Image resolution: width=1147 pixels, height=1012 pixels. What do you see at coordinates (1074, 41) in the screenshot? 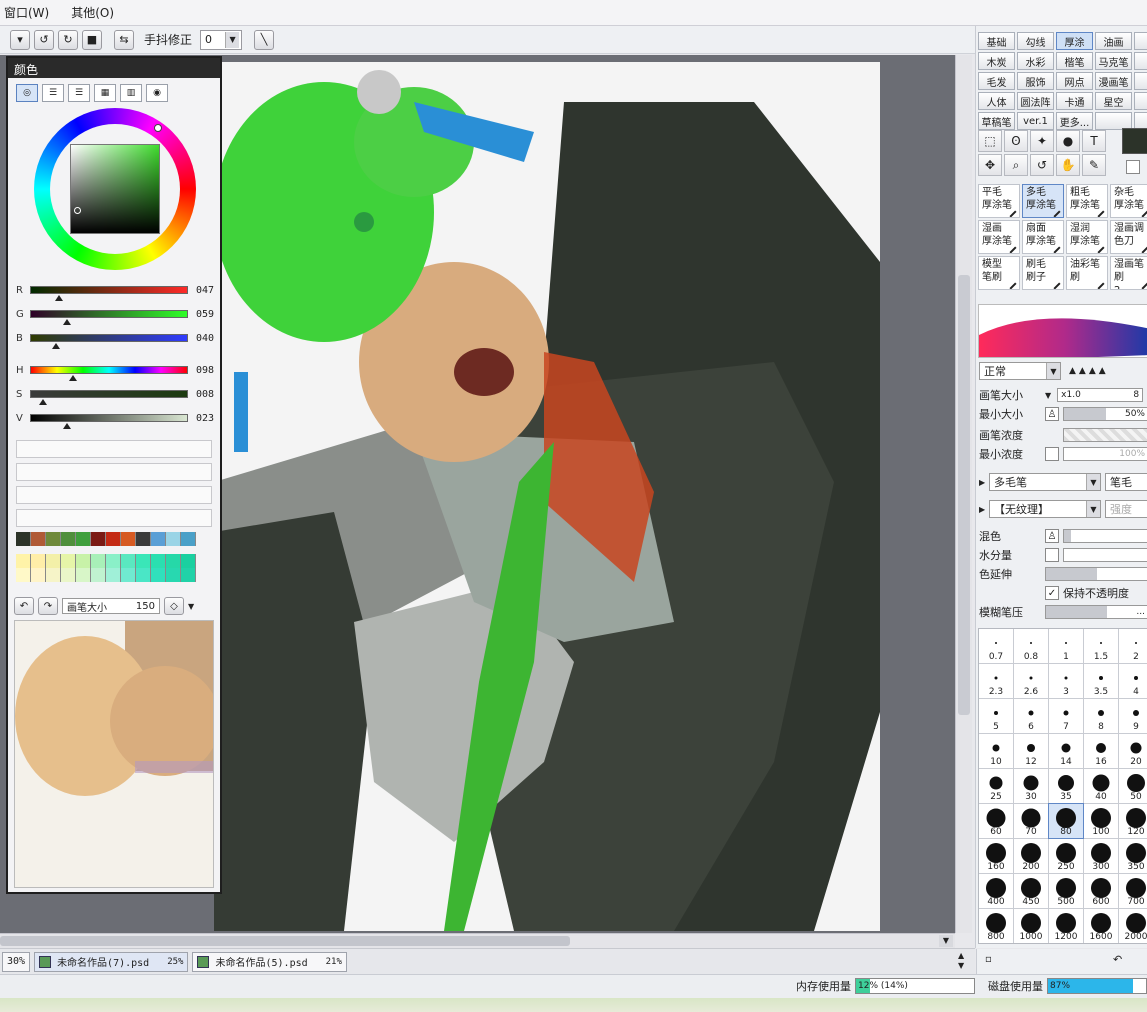
I see `brush-category-tab: 厚涂` at bounding box center [1074, 41].